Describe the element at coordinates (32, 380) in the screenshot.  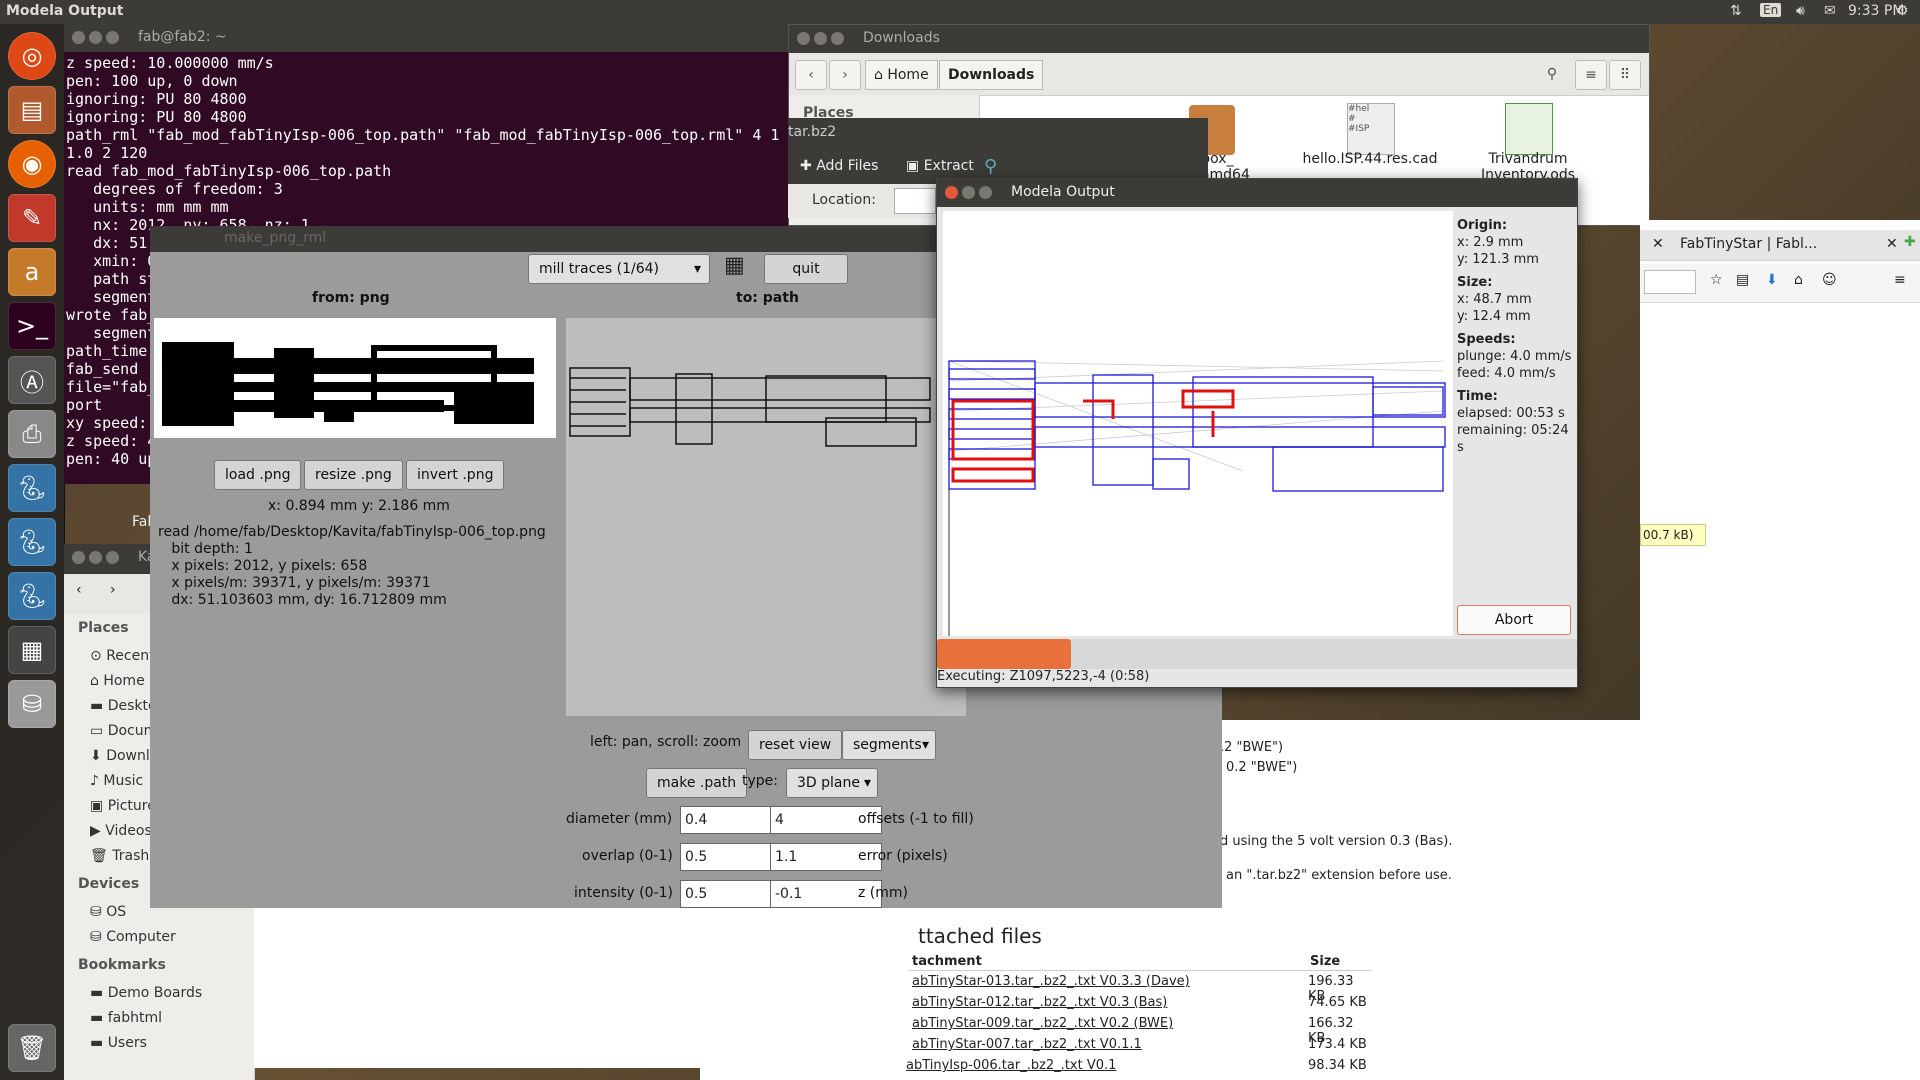
I see `software-center-icon: Ⓐ` at that location.